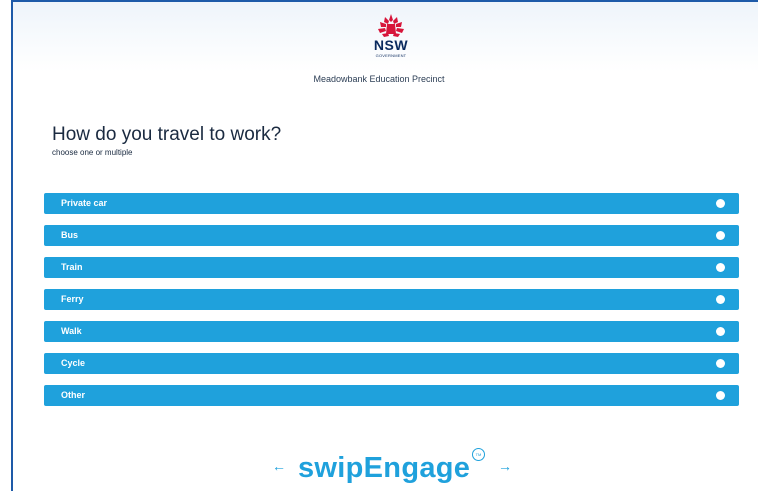  What do you see at coordinates (70, 235) in the screenshot?
I see `option-label: Bus` at bounding box center [70, 235].